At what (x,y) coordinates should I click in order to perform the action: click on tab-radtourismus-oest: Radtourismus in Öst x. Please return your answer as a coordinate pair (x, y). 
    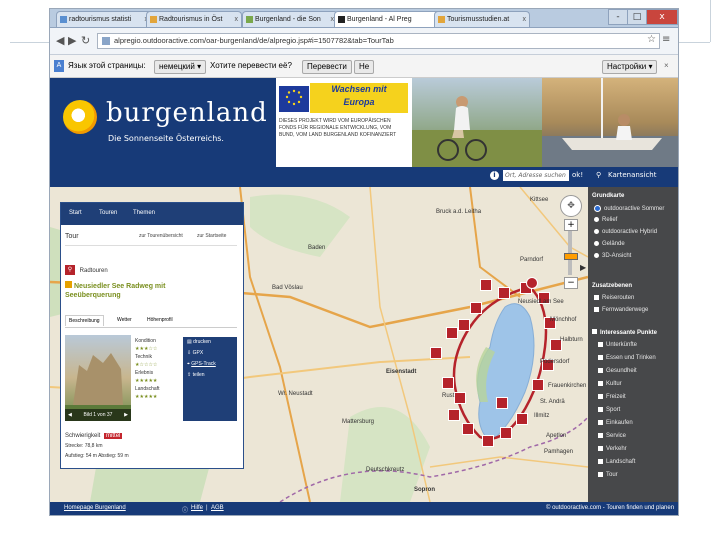
    Looking at the image, I should click on (194, 19).